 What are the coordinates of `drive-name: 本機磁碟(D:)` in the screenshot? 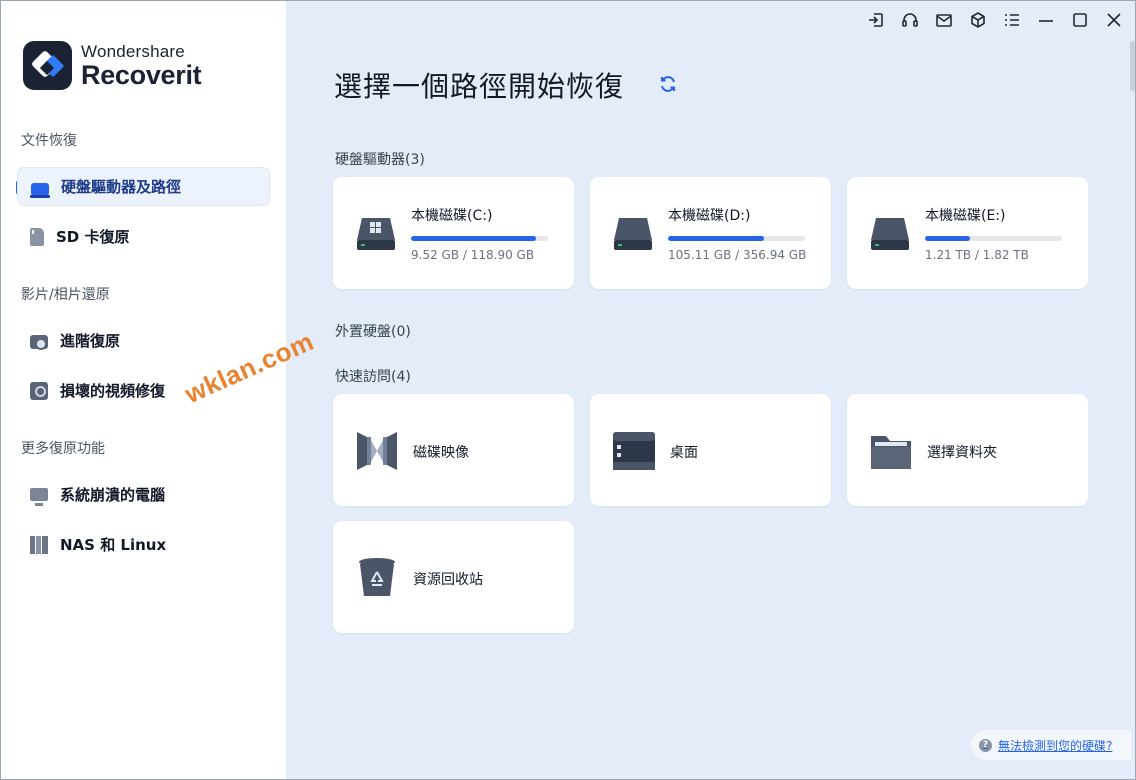 It's located at (709, 216).